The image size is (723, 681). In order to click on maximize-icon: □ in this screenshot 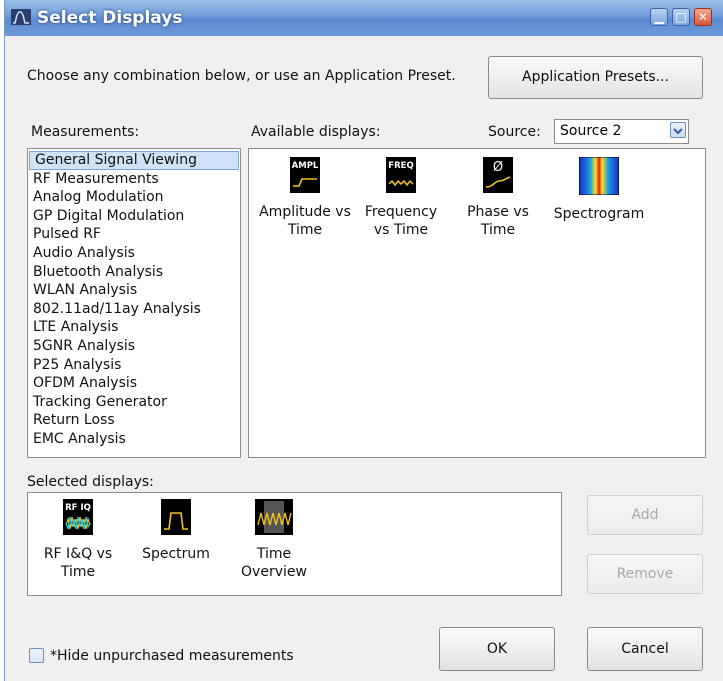, I will do `click(681, 17)`.